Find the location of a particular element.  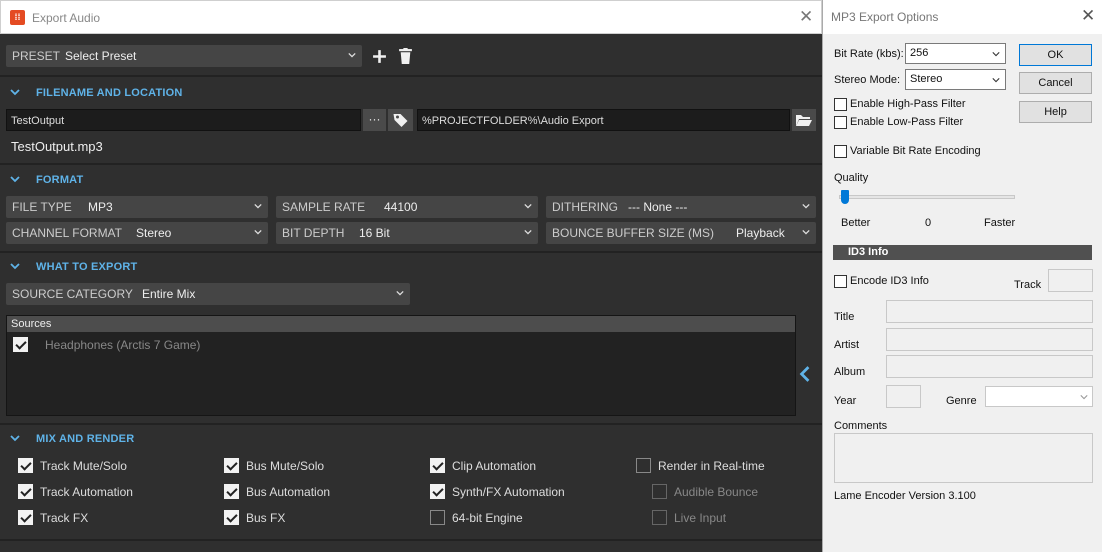

album-label: Album is located at coordinates (850, 372).